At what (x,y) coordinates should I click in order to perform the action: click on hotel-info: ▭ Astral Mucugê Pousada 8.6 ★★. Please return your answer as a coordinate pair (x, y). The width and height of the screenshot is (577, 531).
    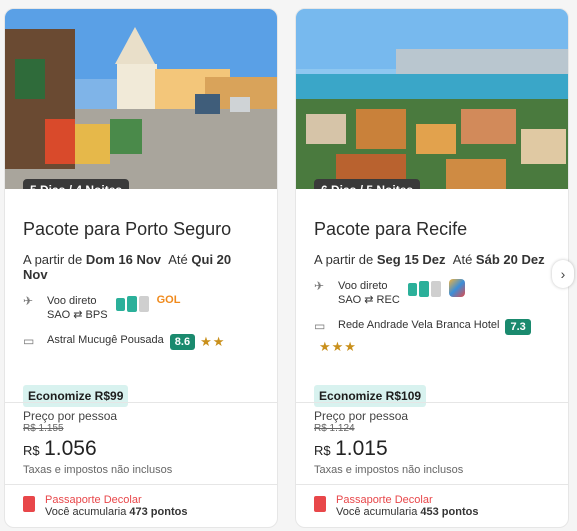
    Looking at the image, I should click on (141, 342).